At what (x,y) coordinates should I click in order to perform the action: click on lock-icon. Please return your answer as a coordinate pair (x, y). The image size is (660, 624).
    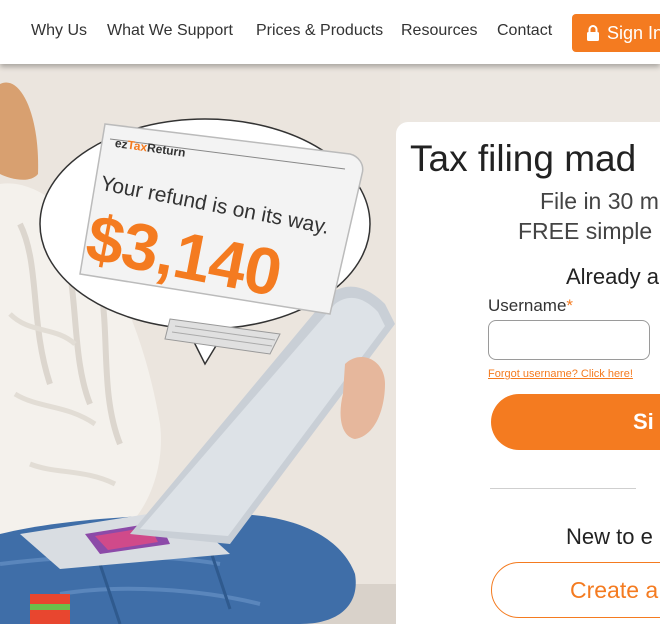
    Looking at the image, I should click on (593, 33).